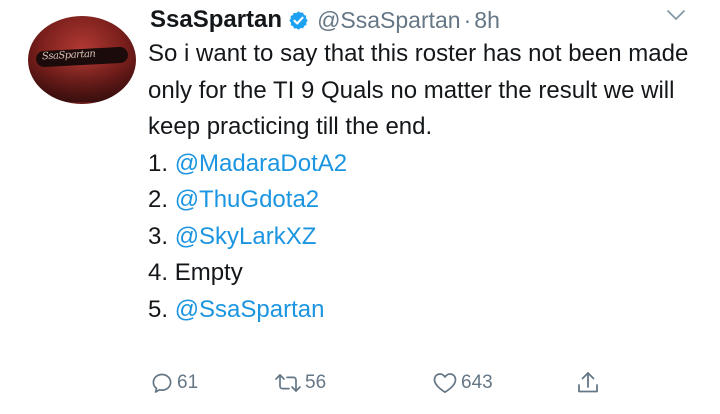  What do you see at coordinates (428, 164) in the screenshot?
I see `roster-item: 1. @MadaraDotA2` at bounding box center [428, 164].